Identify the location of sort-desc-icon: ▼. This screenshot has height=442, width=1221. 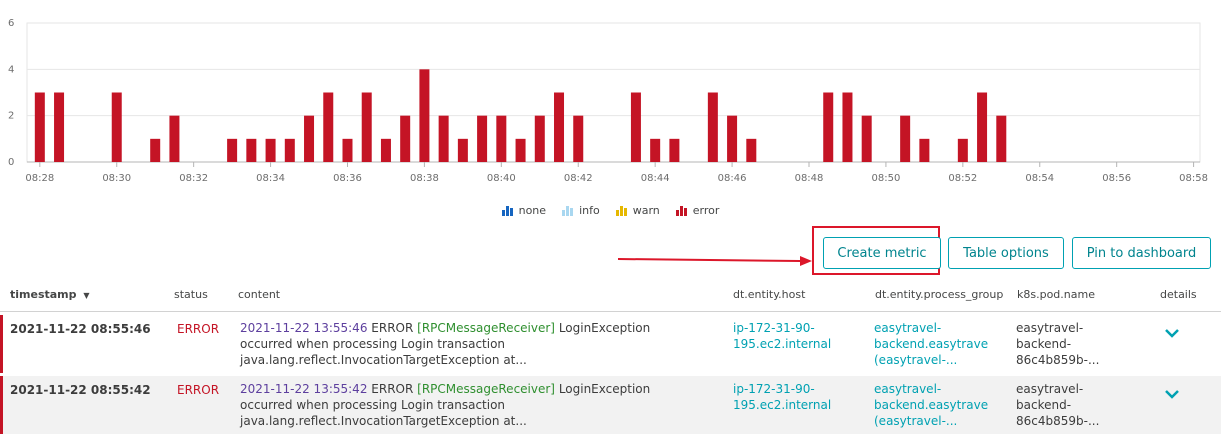
(86, 295).